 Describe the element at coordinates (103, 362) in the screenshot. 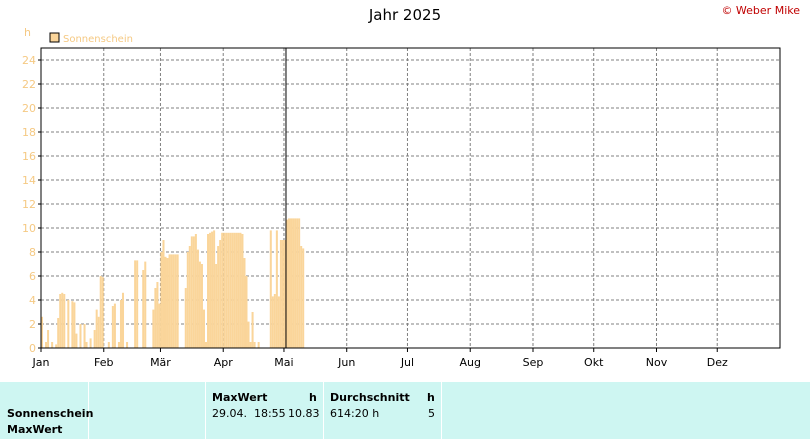

I see `x-tick-label: Feb` at that location.